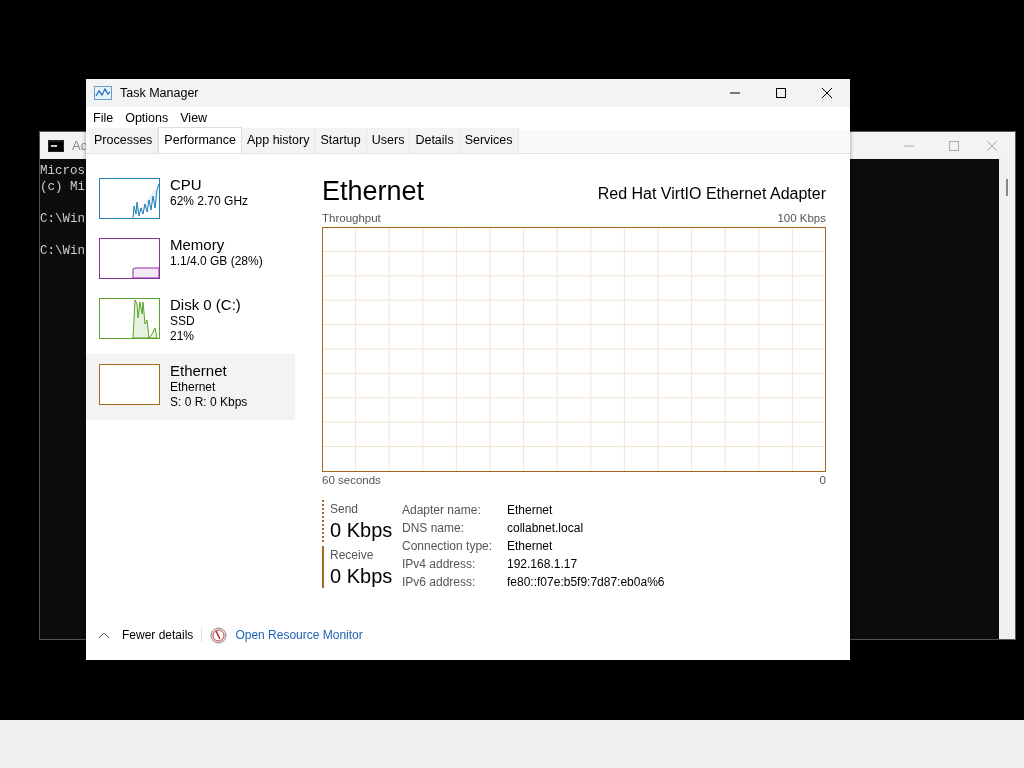 The image size is (1024, 768). What do you see at coordinates (323, 520) in the screenshot?
I see `dotted-indicator-line` at bounding box center [323, 520].